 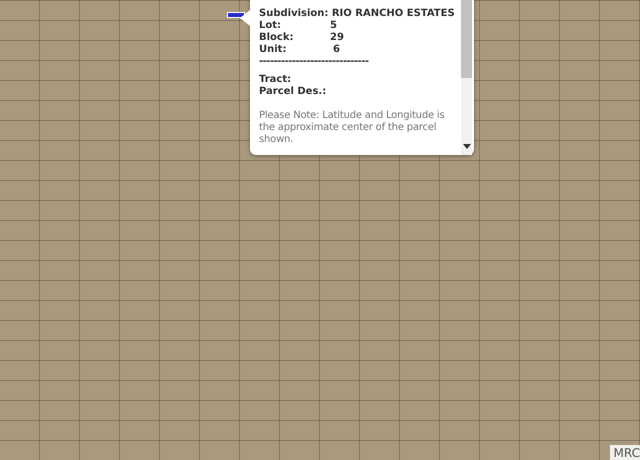 I want to click on scrollbar, so click(x=466, y=77).